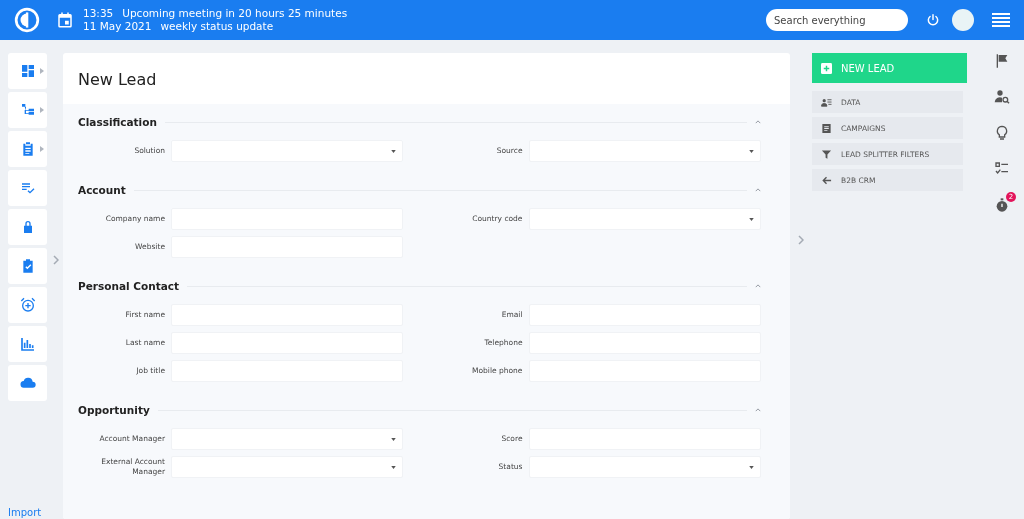 The image size is (1024, 519). What do you see at coordinates (1002, 97) in the screenshot?
I see `person-search-icon` at bounding box center [1002, 97].